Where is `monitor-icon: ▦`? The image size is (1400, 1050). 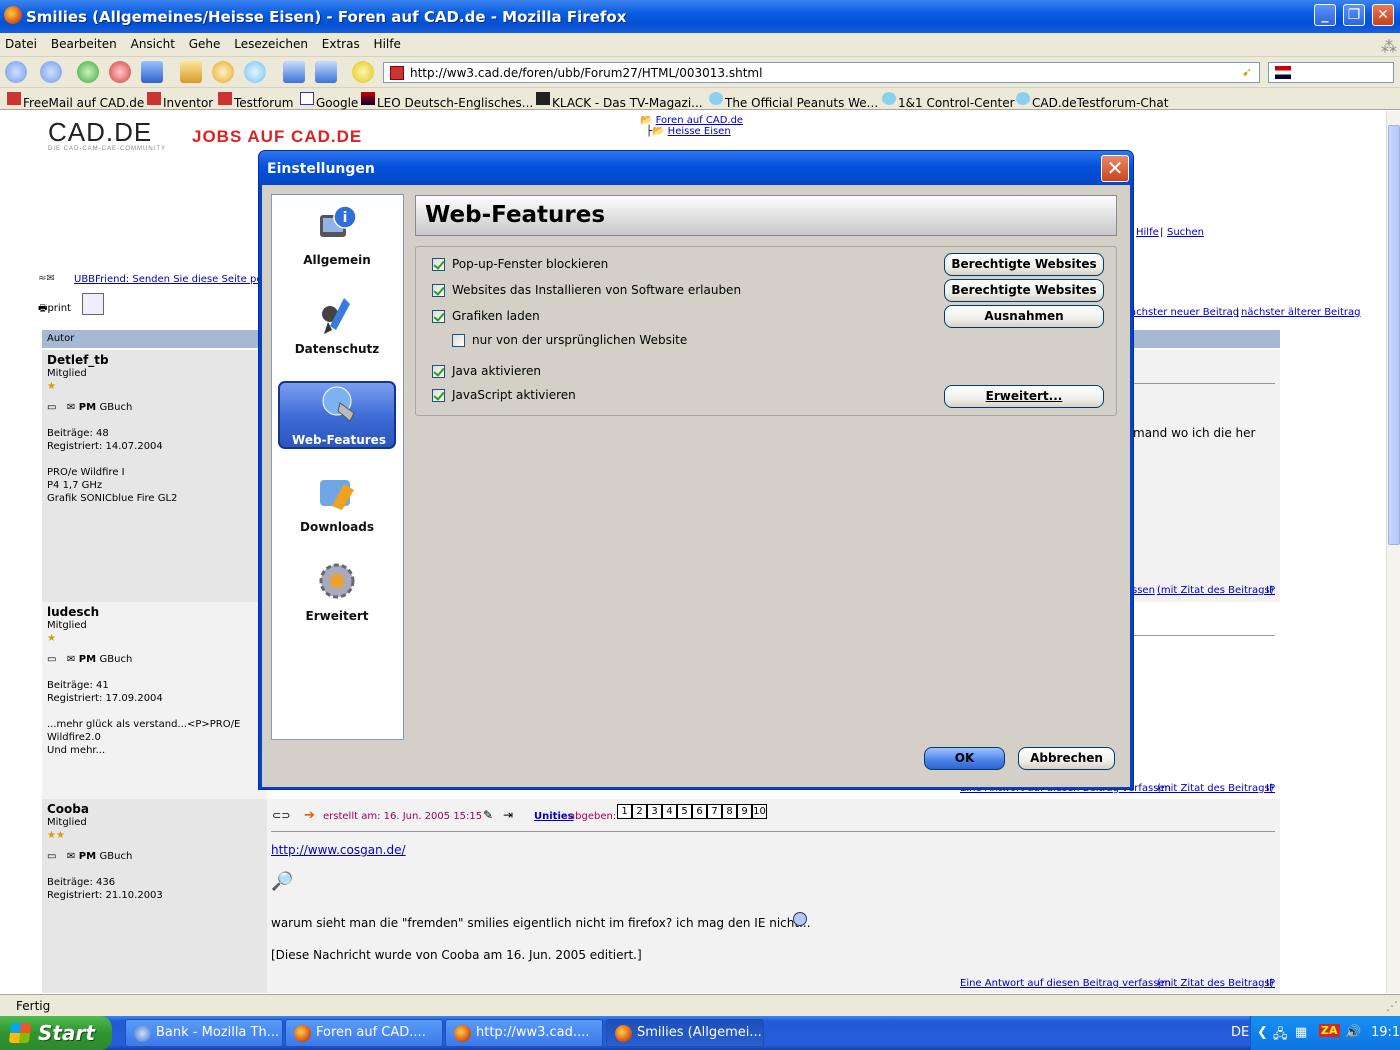 monitor-icon: ▦ is located at coordinates (1301, 1032).